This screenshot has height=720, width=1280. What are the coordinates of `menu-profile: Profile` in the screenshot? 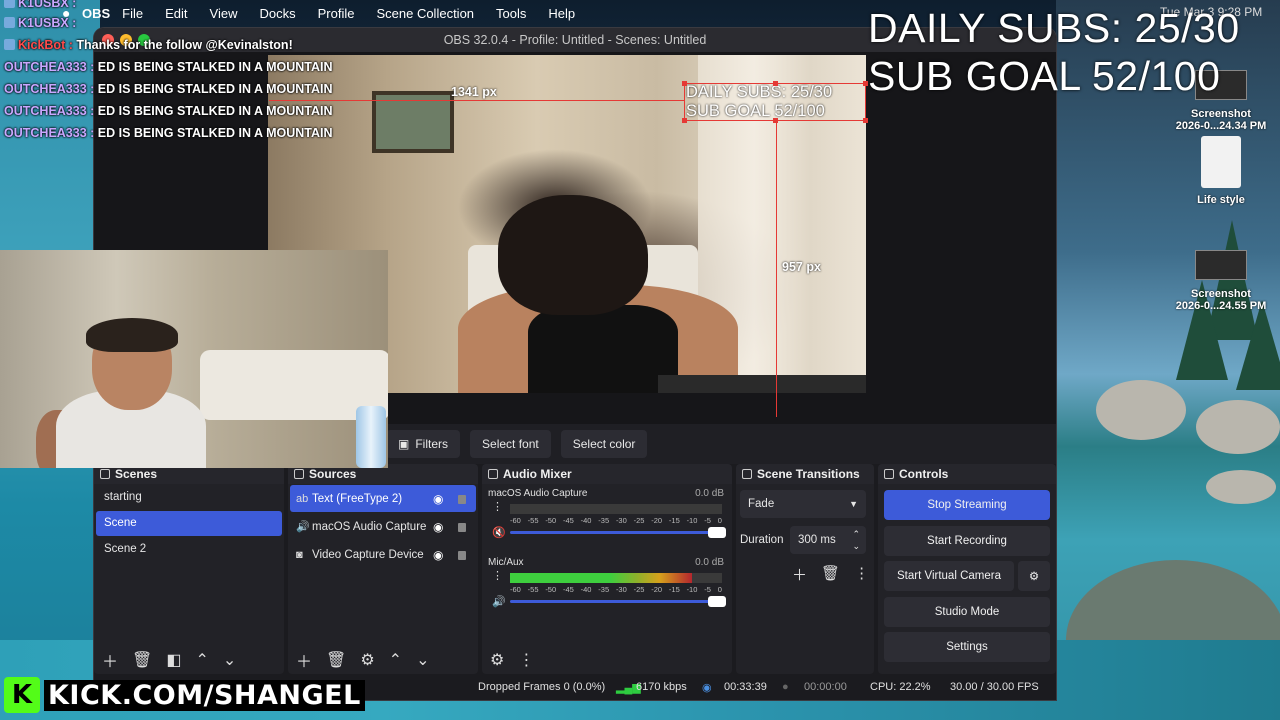 It's located at (336, 13).